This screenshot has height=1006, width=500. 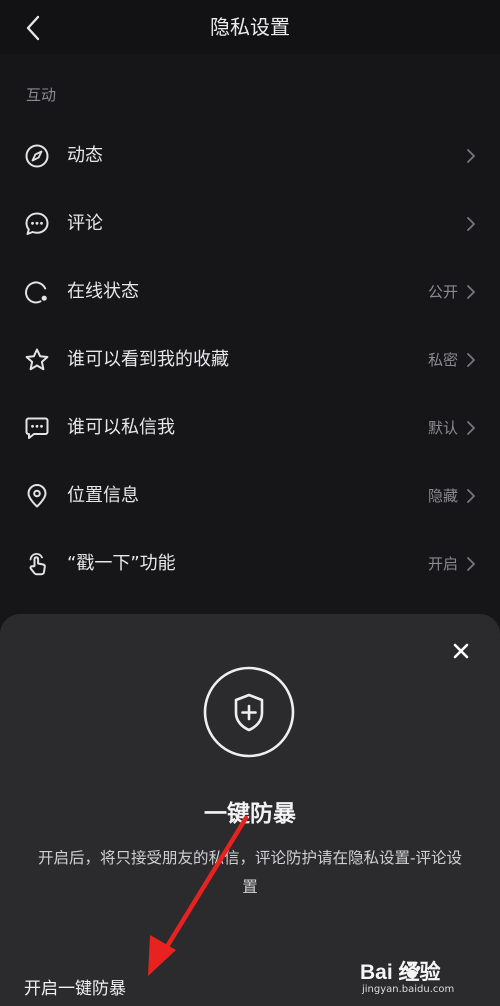 What do you see at coordinates (75, 986) in the screenshot?
I see `enable-anti-harassment-button: 开启一键防暴` at bounding box center [75, 986].